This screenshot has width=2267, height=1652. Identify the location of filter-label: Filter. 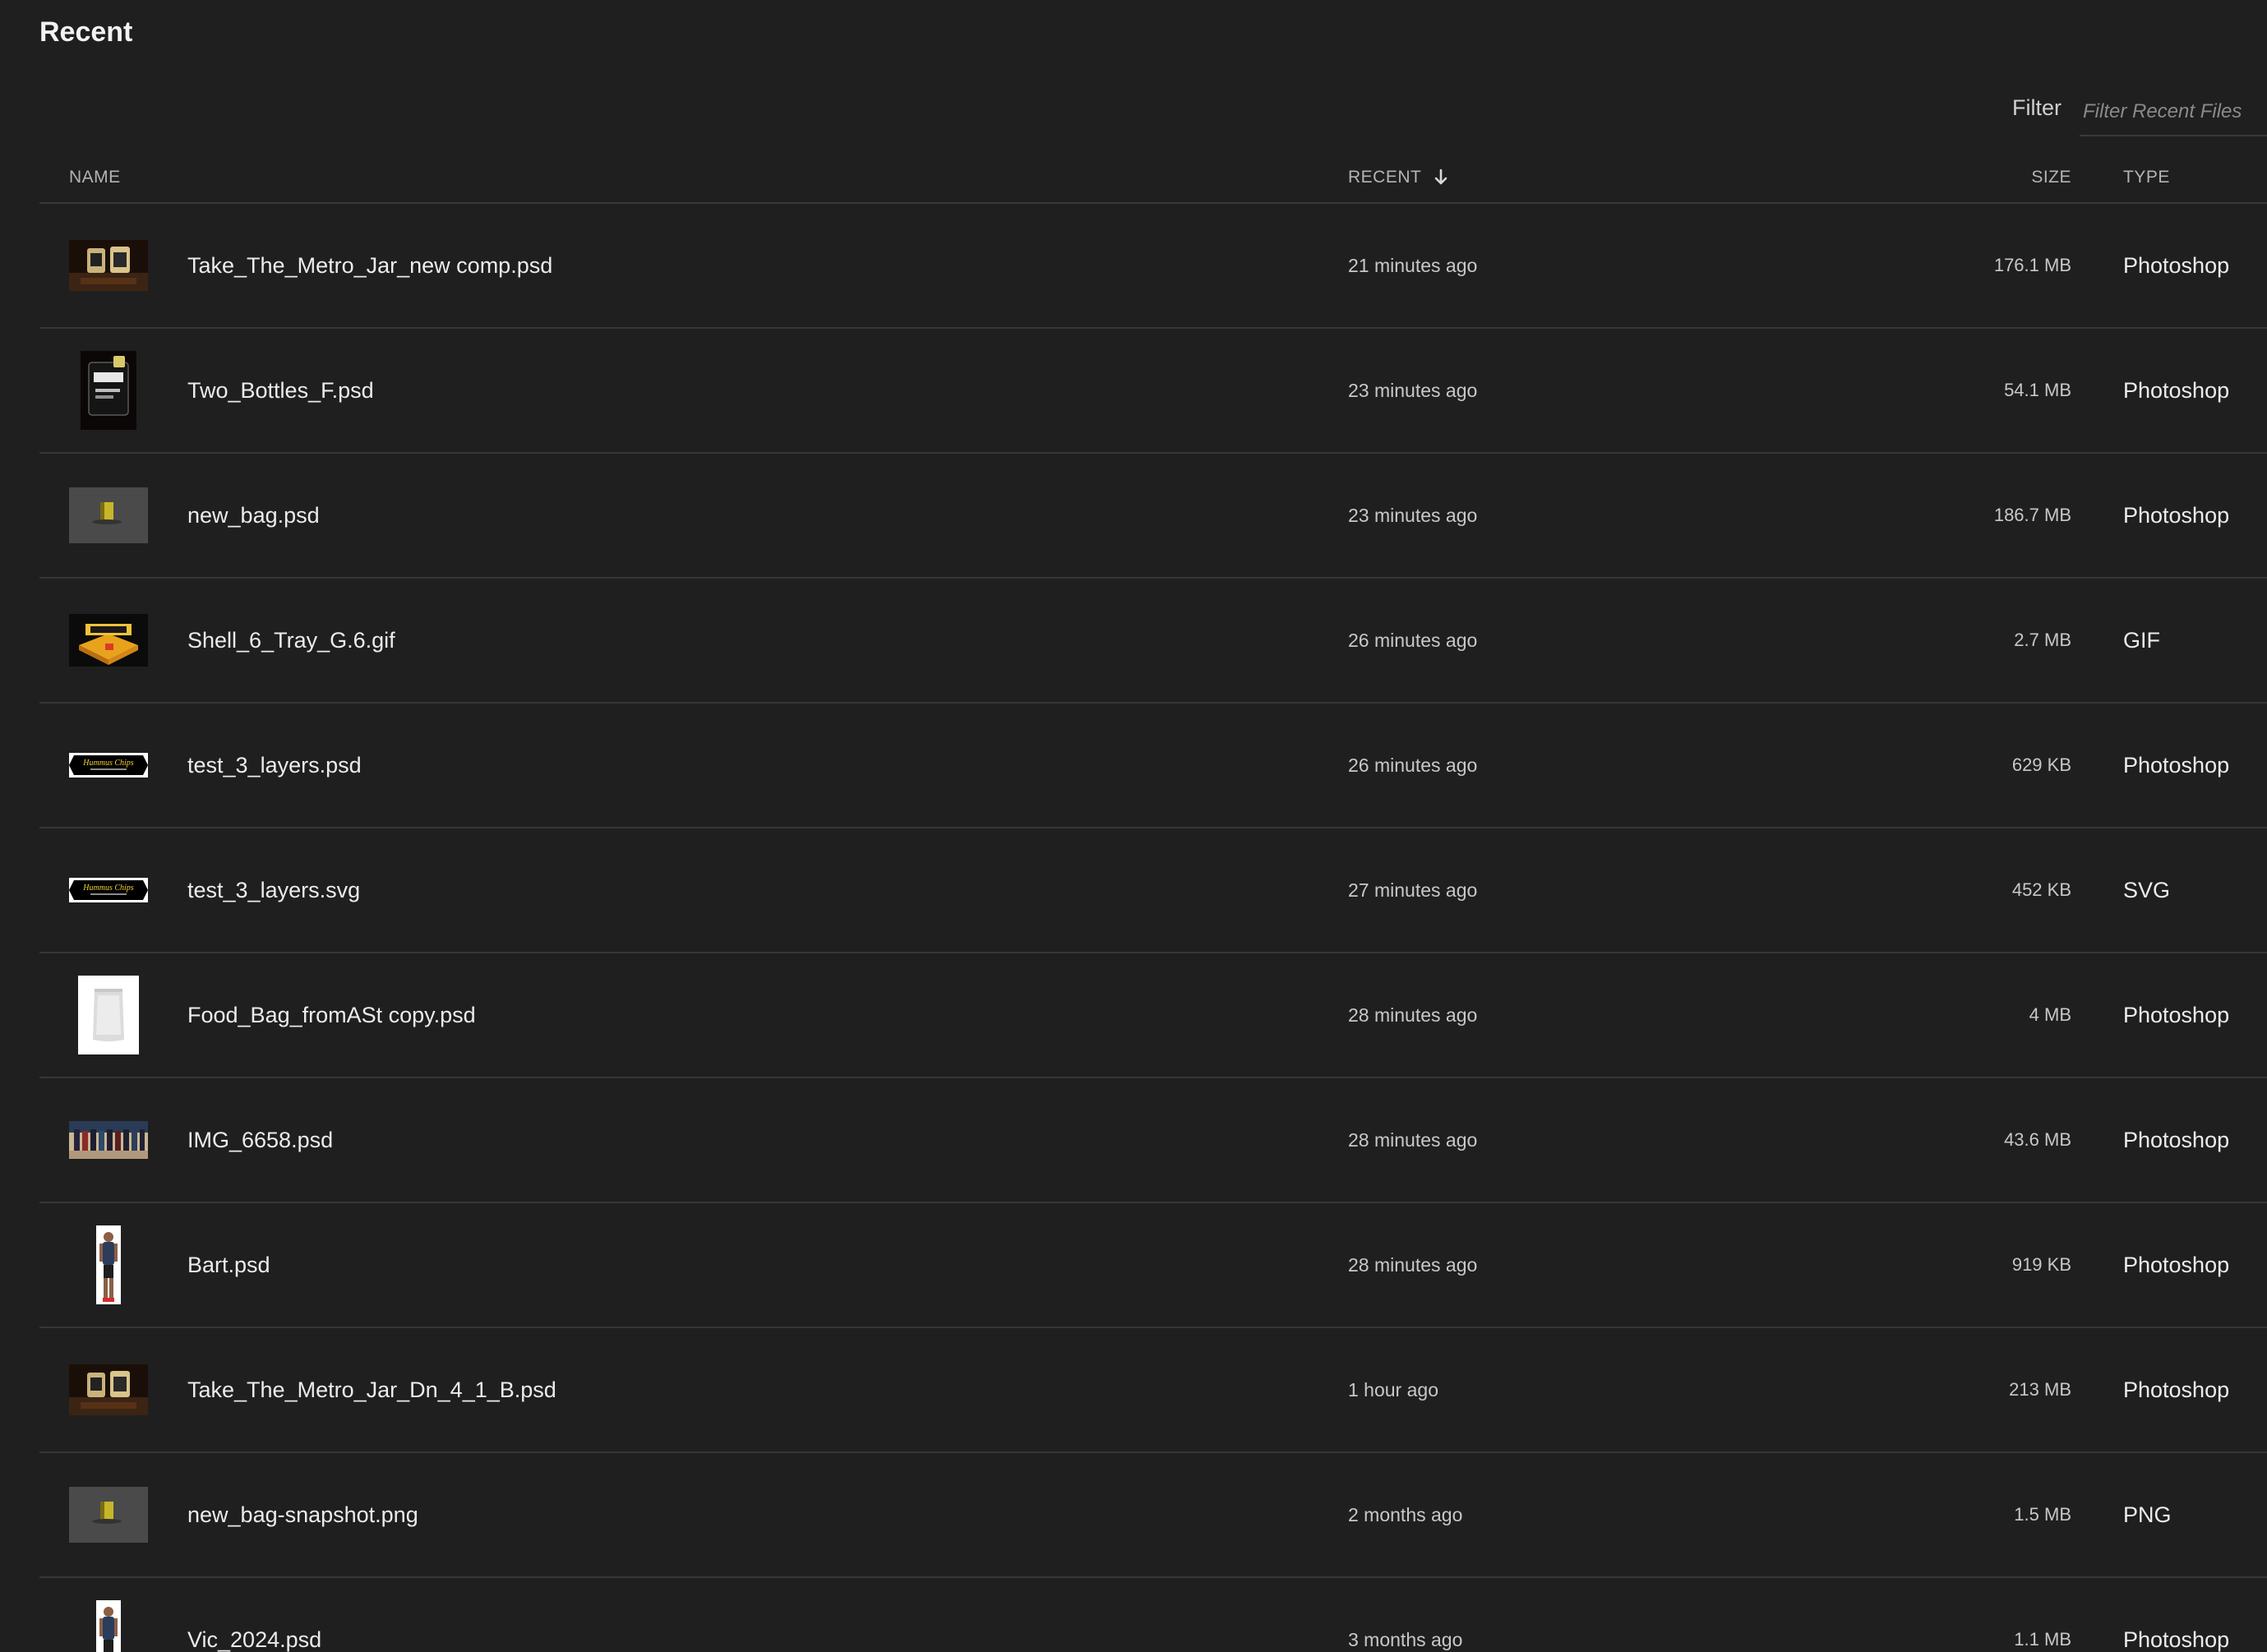
(2037, 107).